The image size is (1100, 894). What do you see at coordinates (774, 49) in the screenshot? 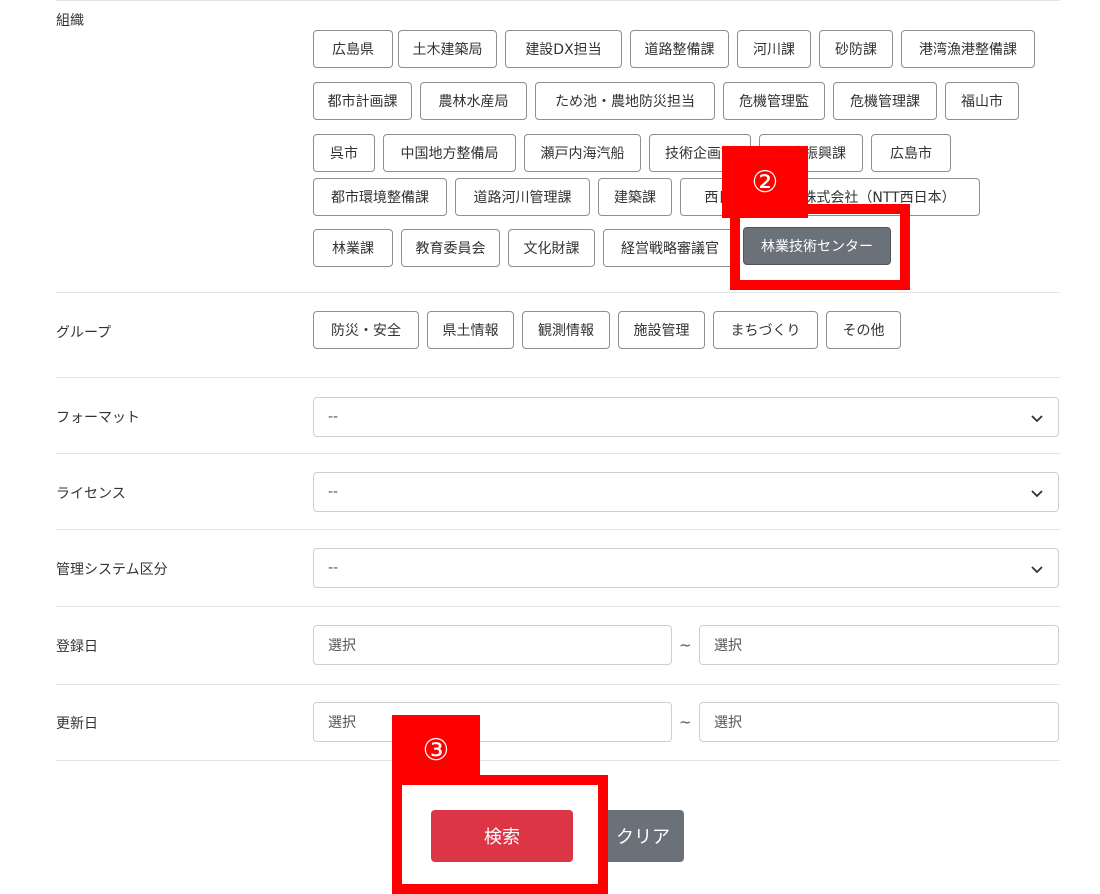
I see `org-tag-river: 河川課` at bounding box center [774, 49].